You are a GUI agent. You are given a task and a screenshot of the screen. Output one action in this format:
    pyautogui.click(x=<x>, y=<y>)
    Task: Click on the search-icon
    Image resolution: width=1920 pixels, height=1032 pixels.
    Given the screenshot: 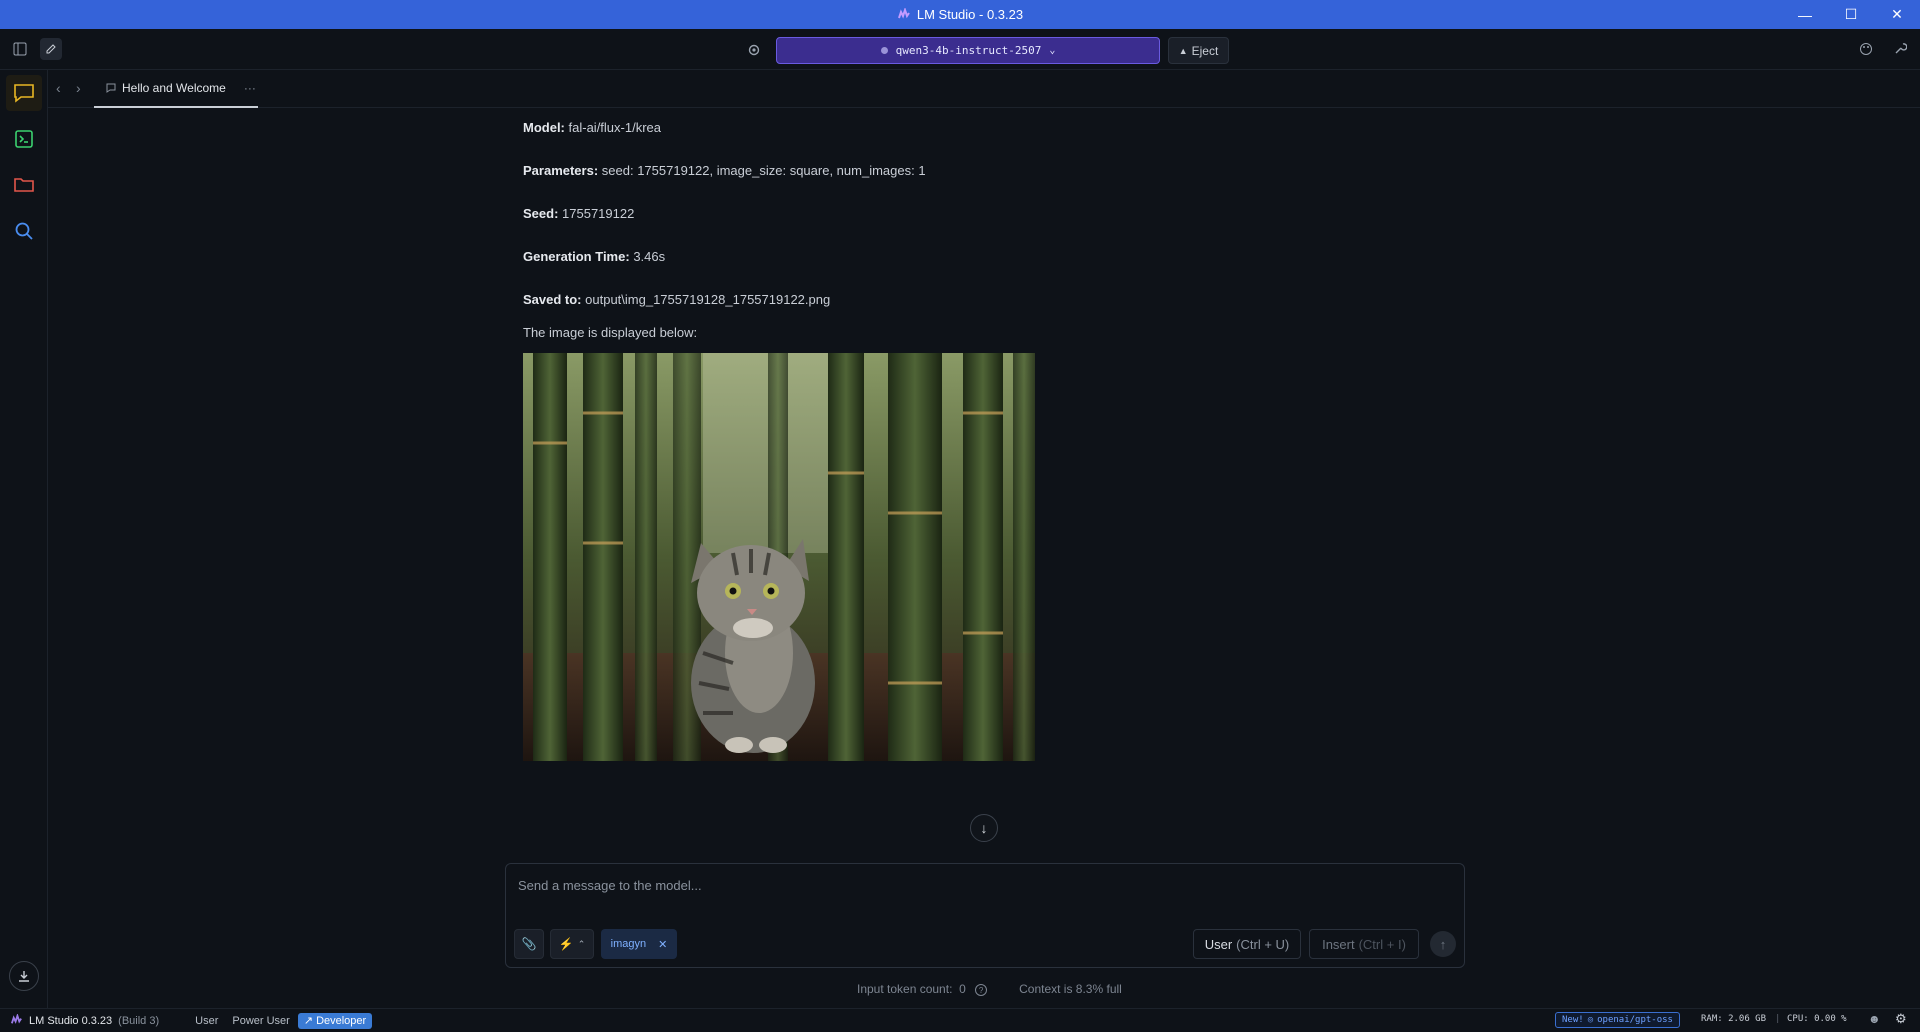 What is the action you would take?
    pyautogui.click(x=24, y=231)
    